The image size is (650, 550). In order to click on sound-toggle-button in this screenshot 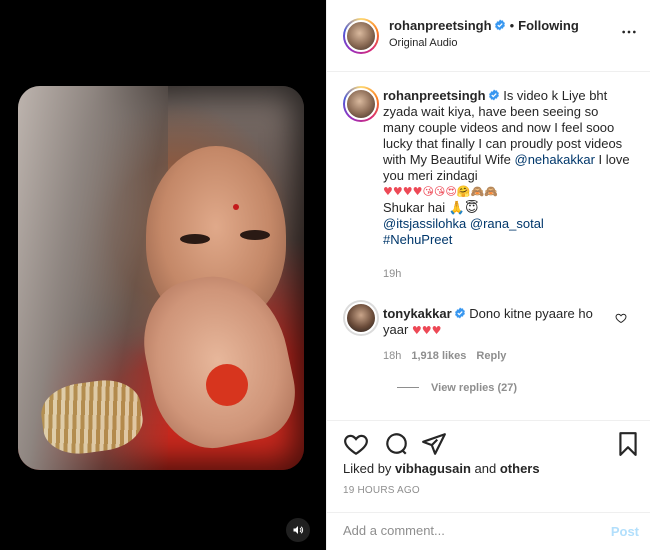, I will do `click(298, 530)`.